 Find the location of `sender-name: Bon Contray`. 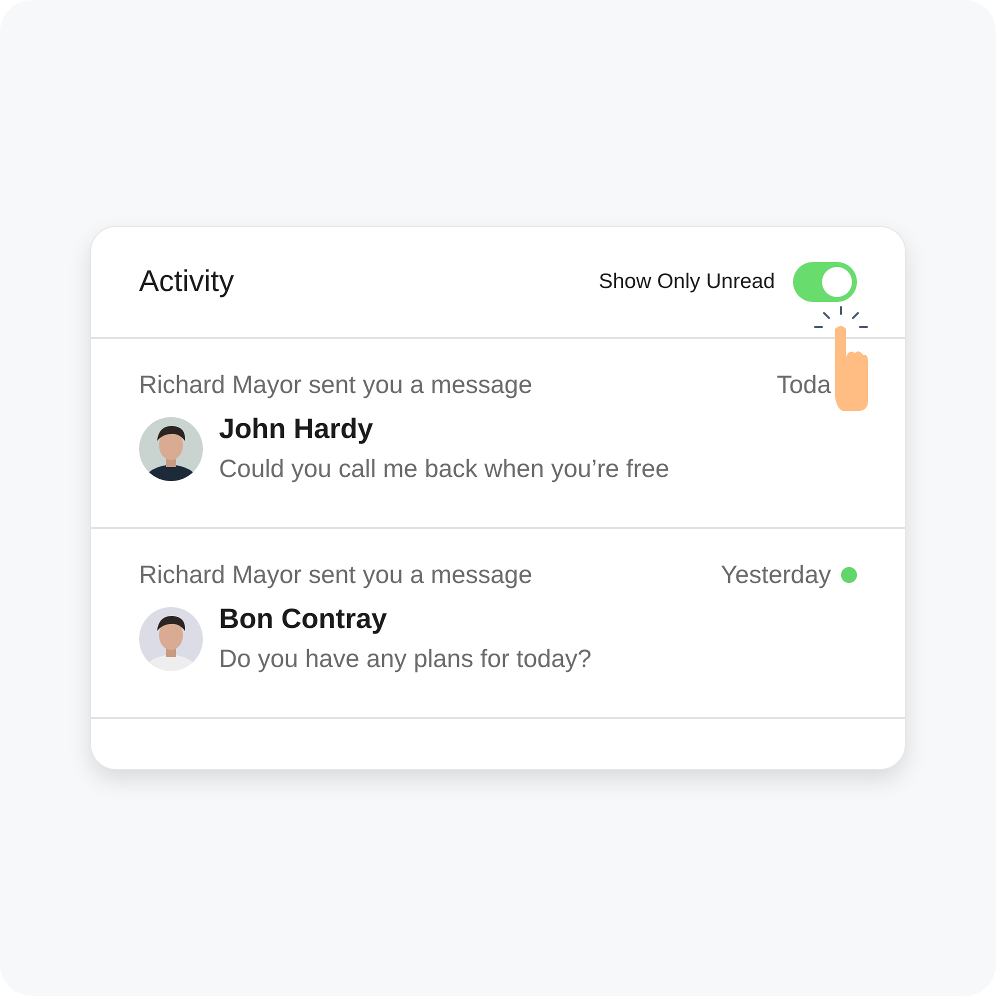

sender-name: Bon Contray is located at coordinates (303, 619).